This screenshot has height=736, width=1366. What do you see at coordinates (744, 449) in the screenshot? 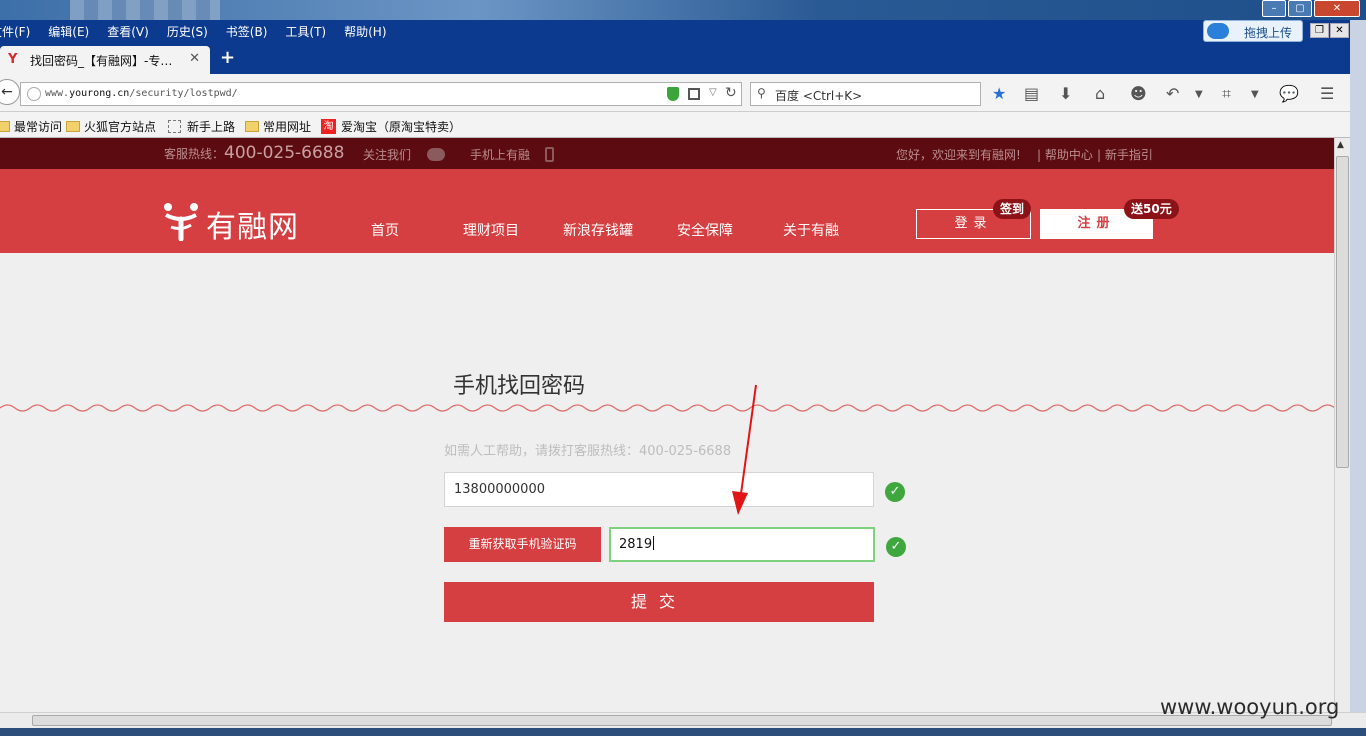
I see `annotation-arrow` at bounding box center [744, 449].